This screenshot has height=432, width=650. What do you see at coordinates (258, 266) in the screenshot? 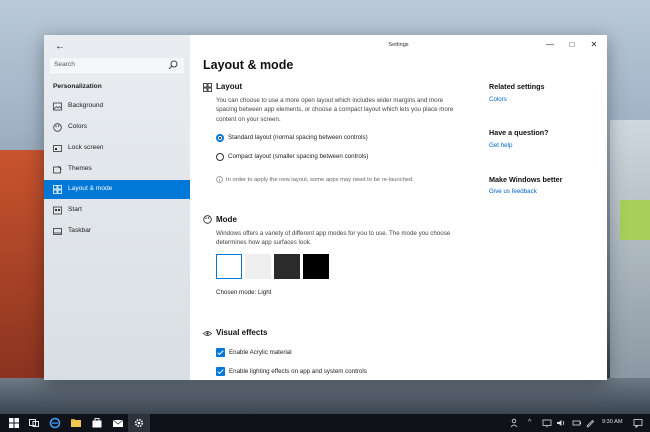
I see `mode-swatch-light-gray` at bounding box center [258, 266].